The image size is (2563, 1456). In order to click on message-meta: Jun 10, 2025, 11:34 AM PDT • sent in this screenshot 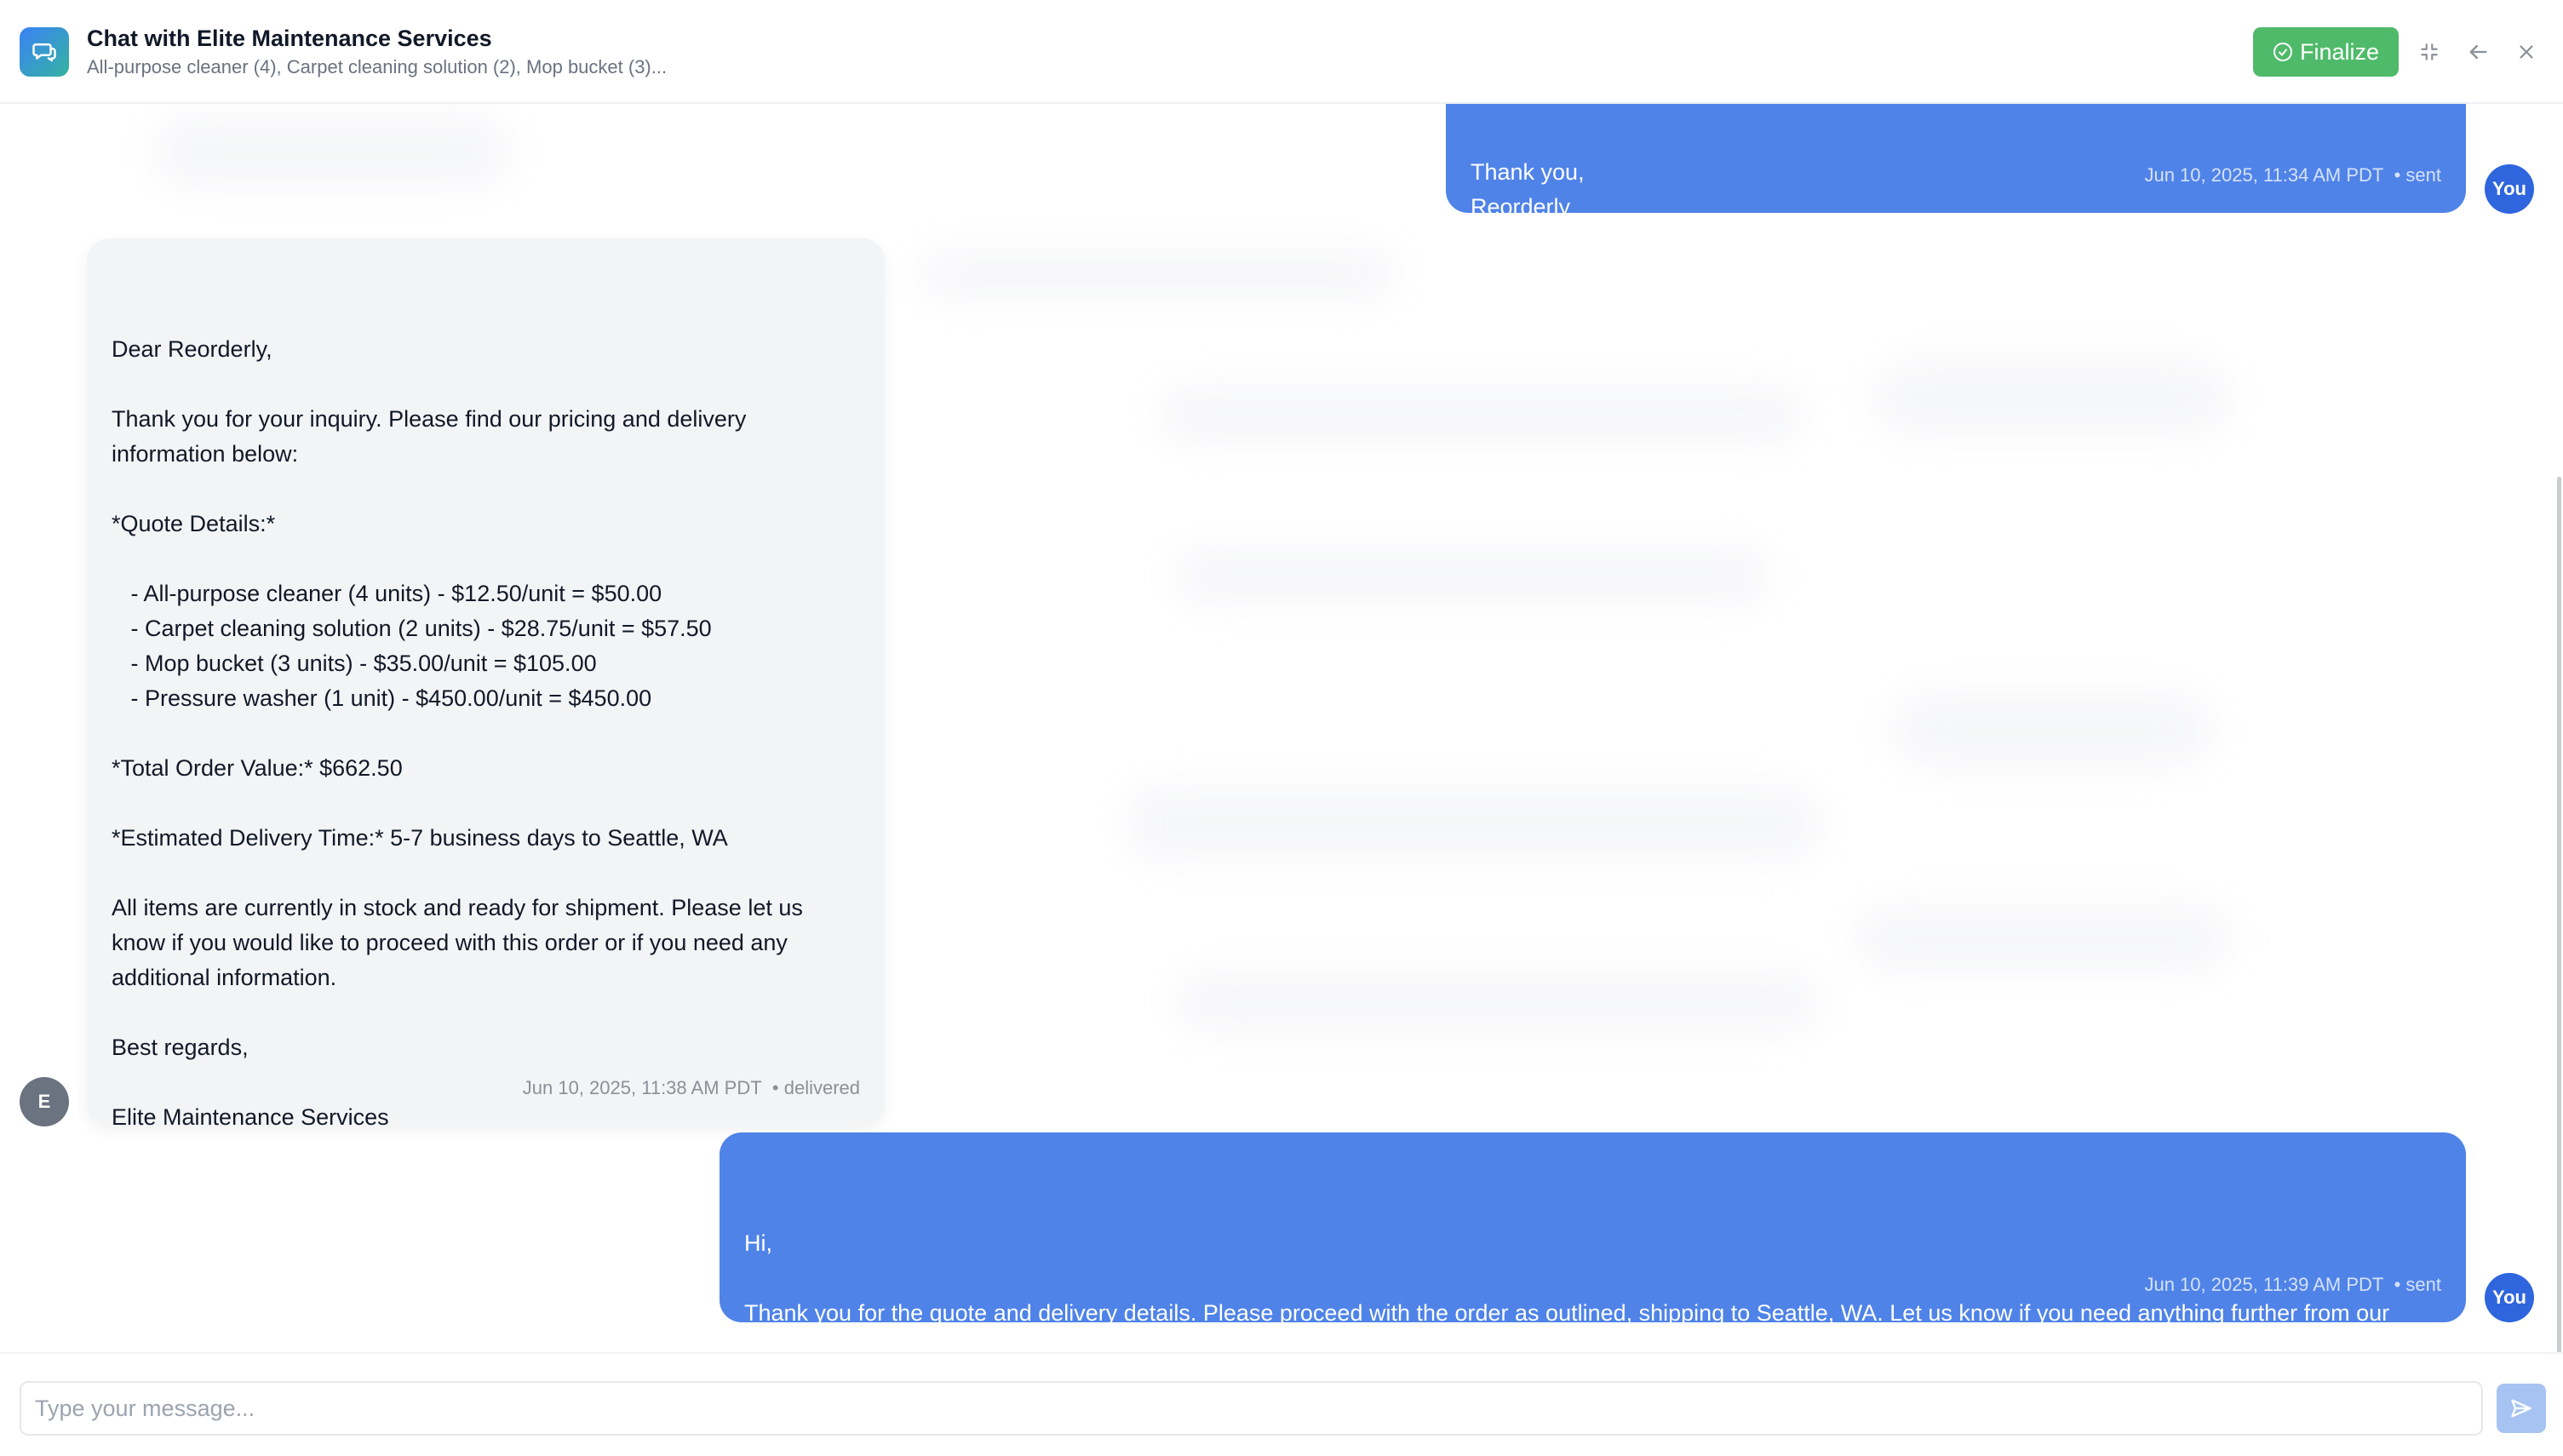, I will do `click(2292, 175)`.